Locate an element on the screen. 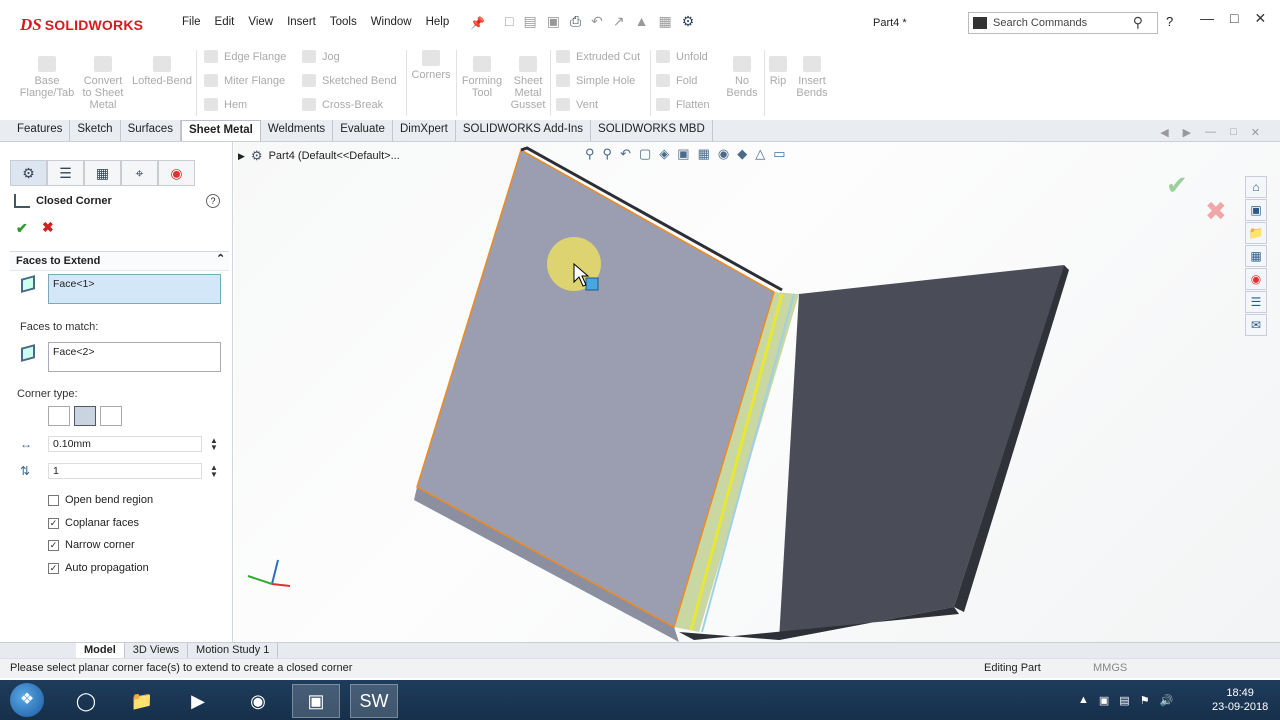  minimize-icon: — is located at coordinates (1207, 18).